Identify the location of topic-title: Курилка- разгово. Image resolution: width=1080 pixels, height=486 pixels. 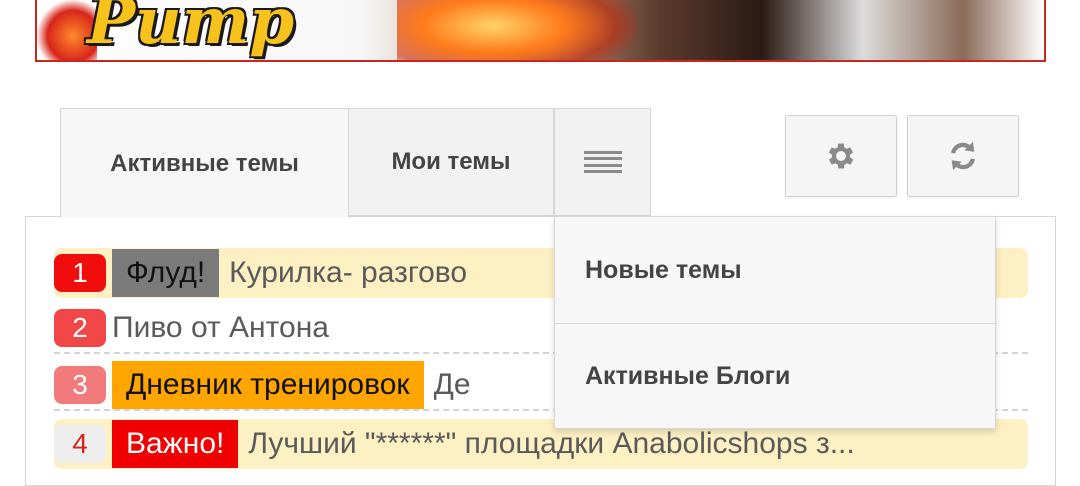
(348, 273).